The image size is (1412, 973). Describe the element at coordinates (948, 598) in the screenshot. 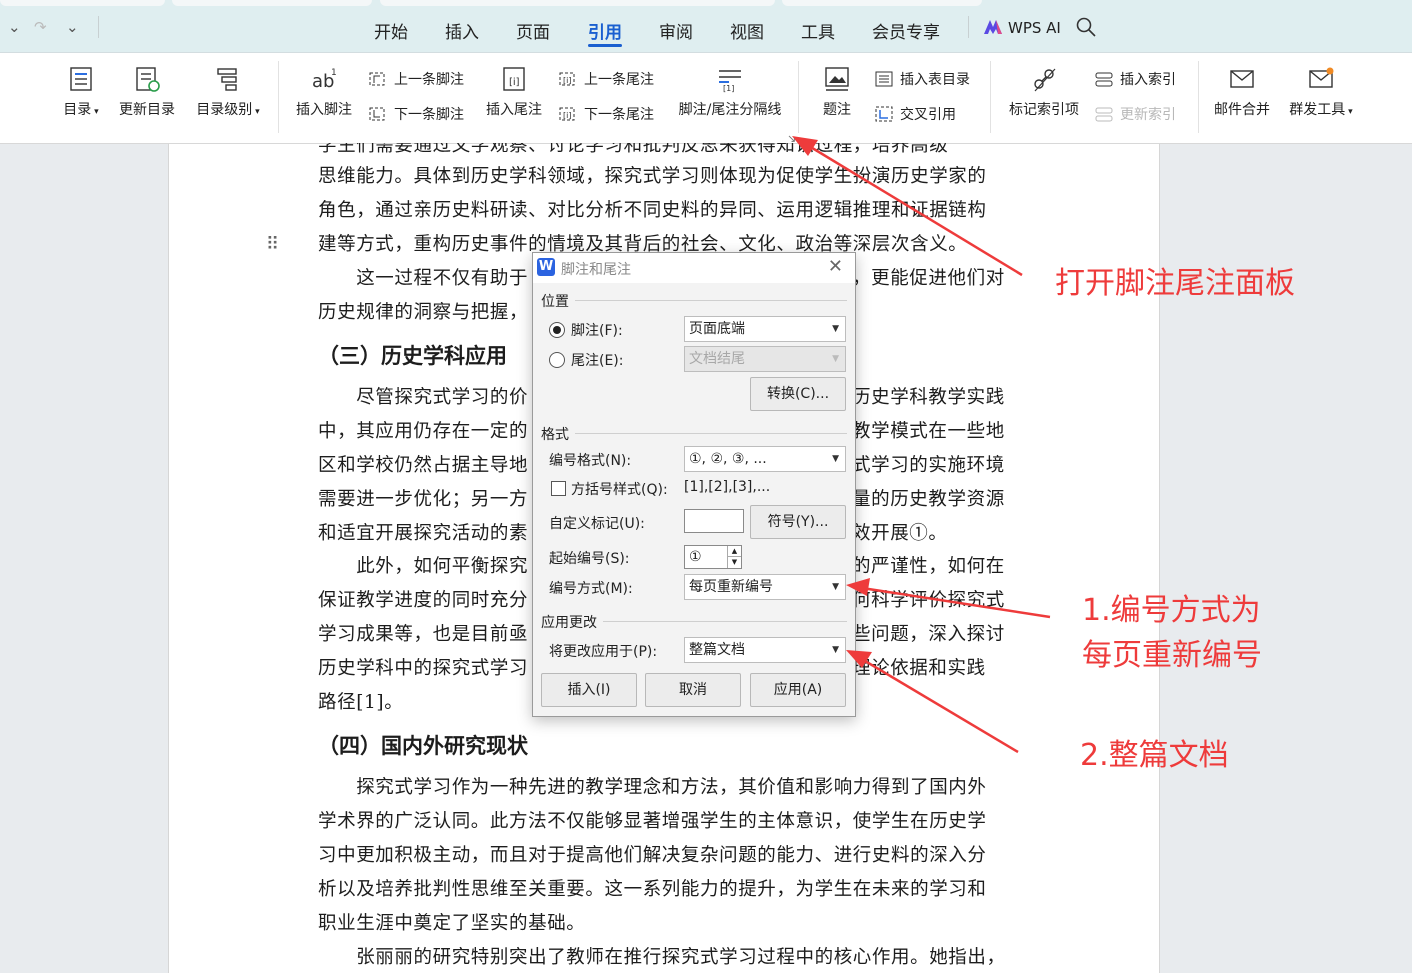

I see `arrow-numbering` at that location.